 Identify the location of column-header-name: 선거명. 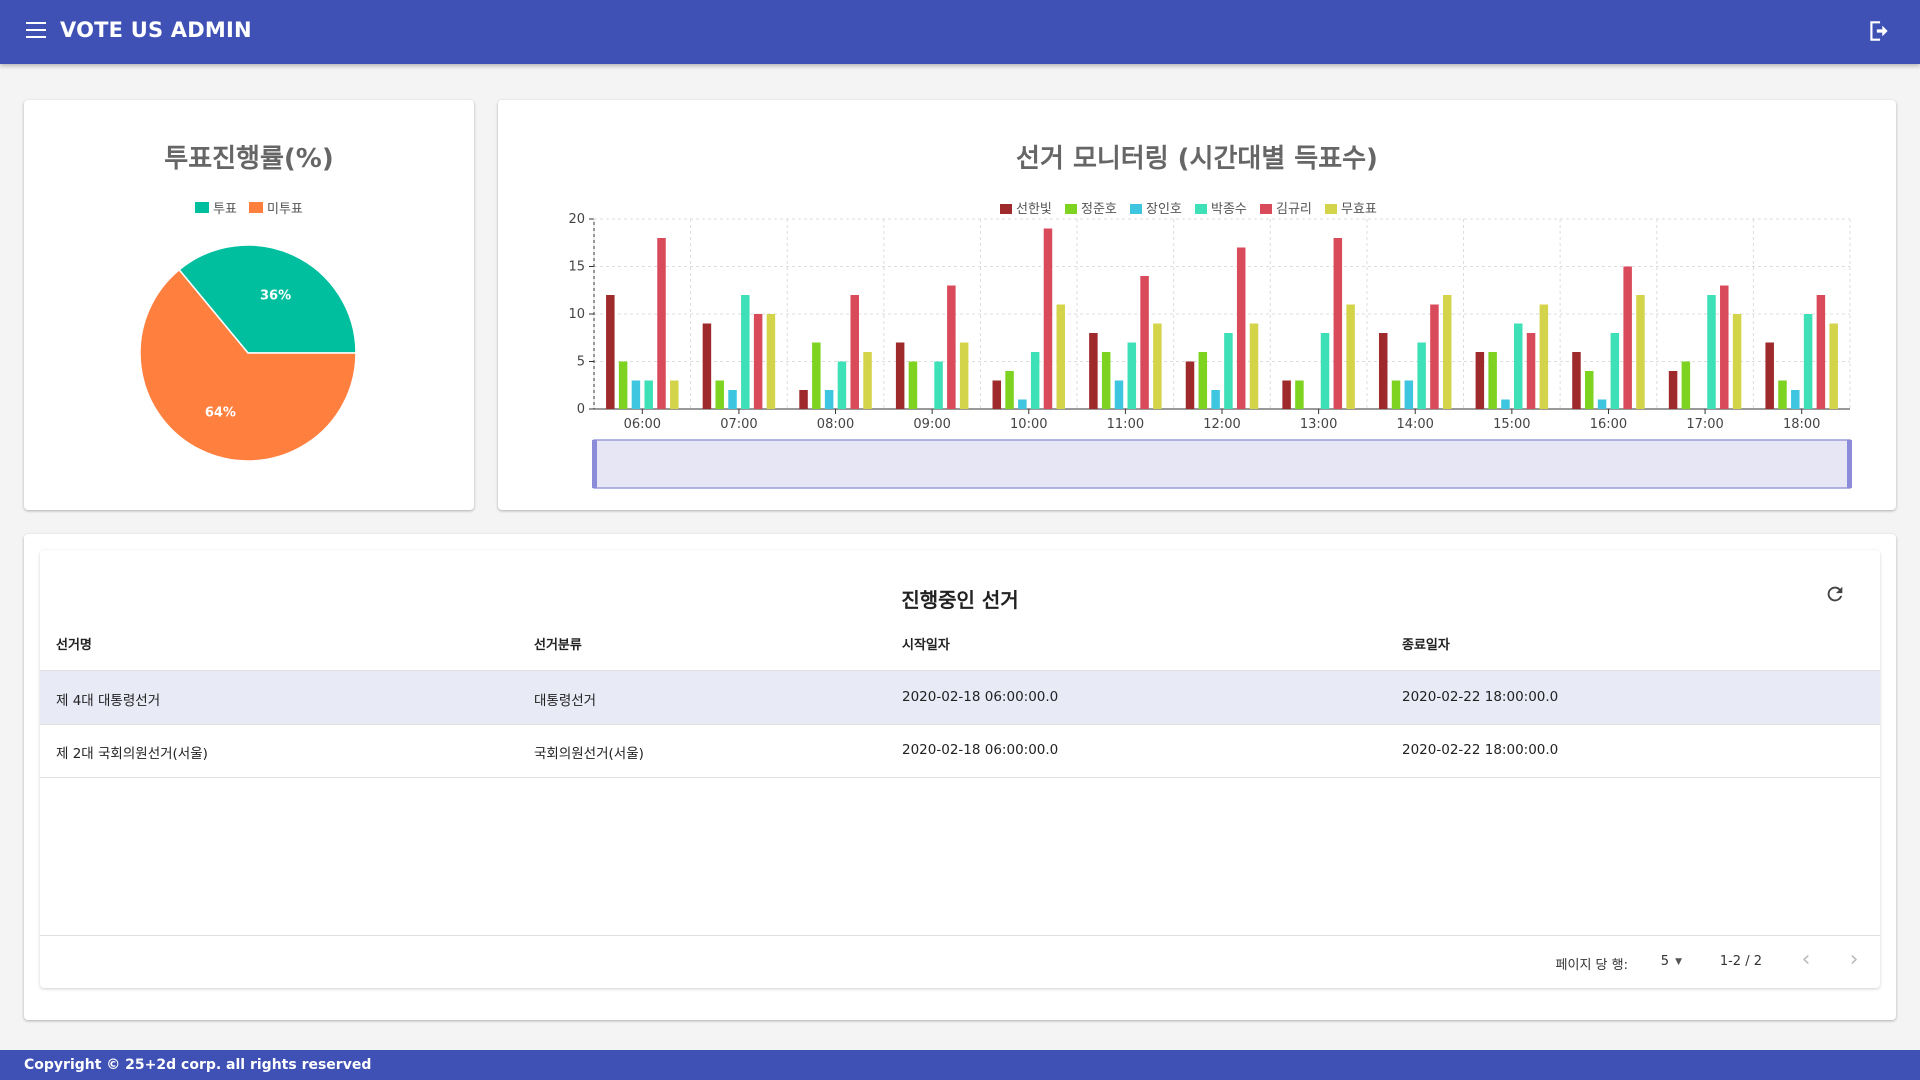
(74, 643).